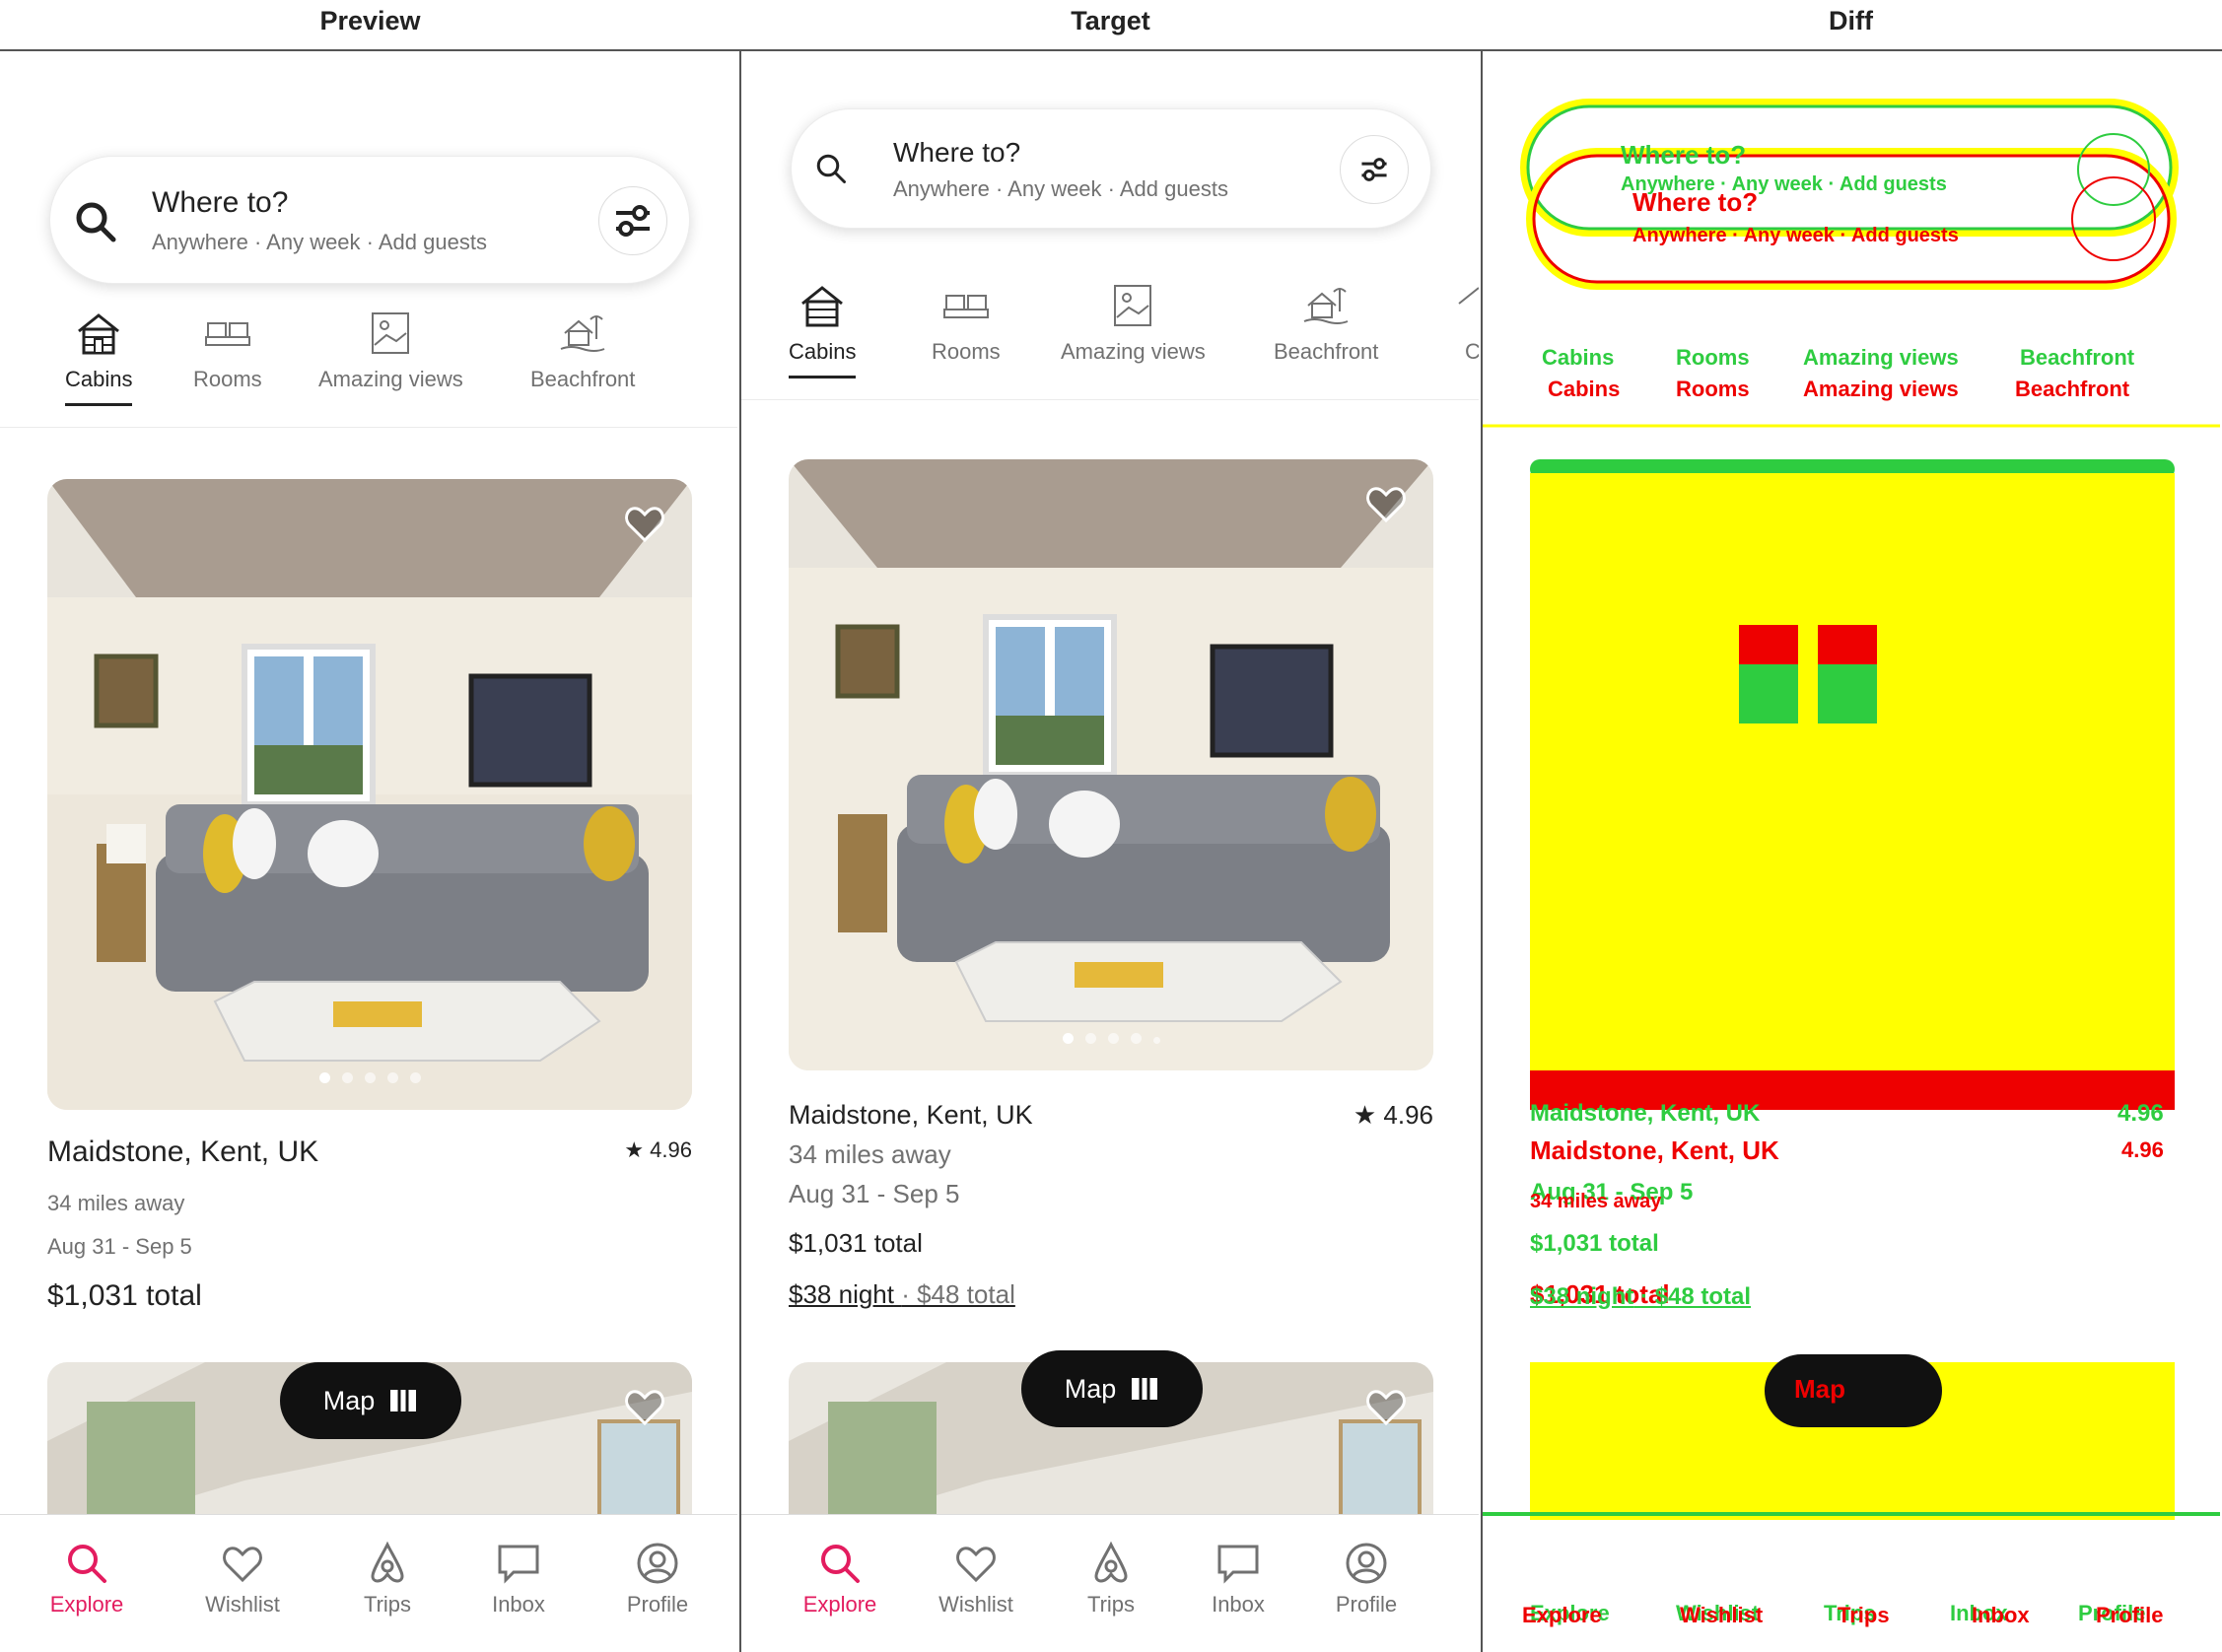  I want to click on room-photo, so click(369, 794).